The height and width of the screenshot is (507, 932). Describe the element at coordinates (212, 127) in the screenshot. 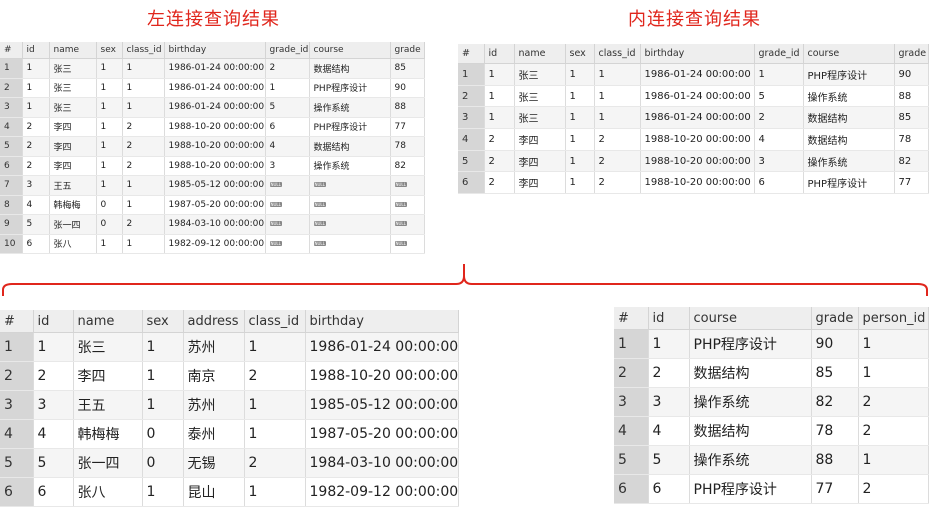

I see `table-row: 4 2 李四 1 2 1988-10-20 00:00:00 6 PHP程序设计 77` at that location.